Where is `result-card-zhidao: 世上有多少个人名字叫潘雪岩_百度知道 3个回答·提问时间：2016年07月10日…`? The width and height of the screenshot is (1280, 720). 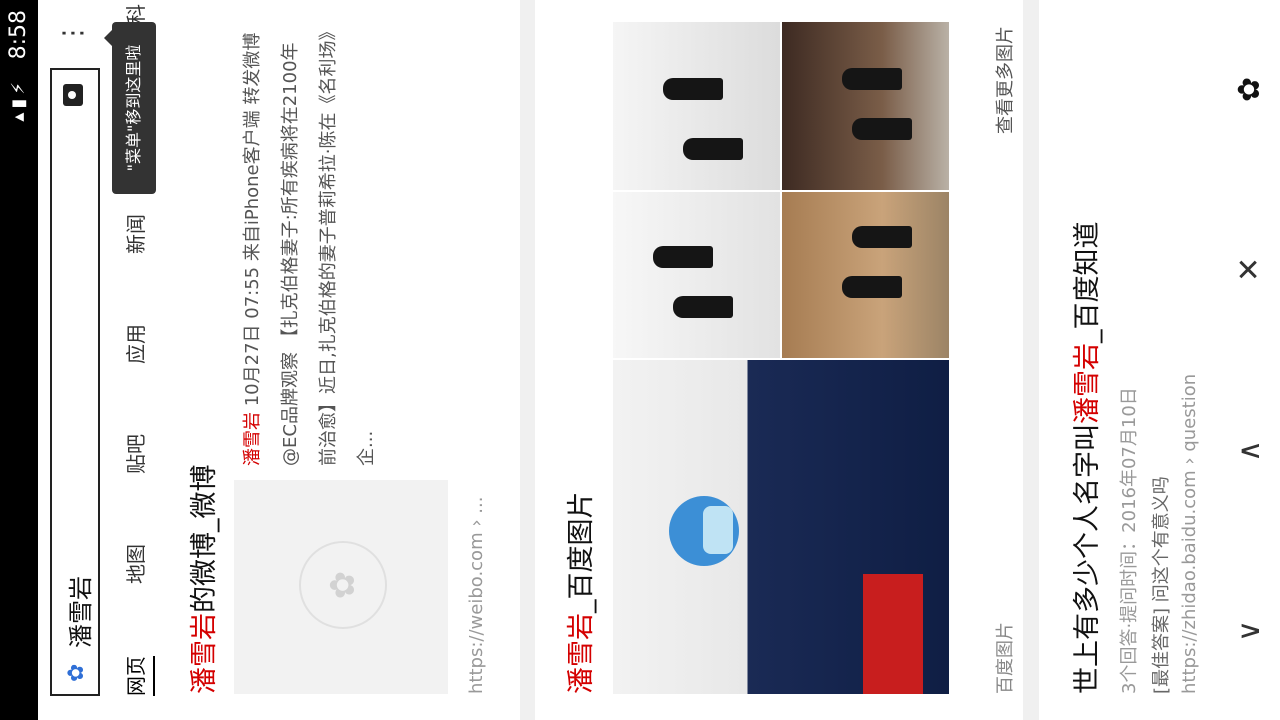 result-card-zhidao: 世上有多少个人名字叫潘雪岩_百度知道 3个回答·提问时间：2016年07月10日… is located at coordinates (1129, 360).